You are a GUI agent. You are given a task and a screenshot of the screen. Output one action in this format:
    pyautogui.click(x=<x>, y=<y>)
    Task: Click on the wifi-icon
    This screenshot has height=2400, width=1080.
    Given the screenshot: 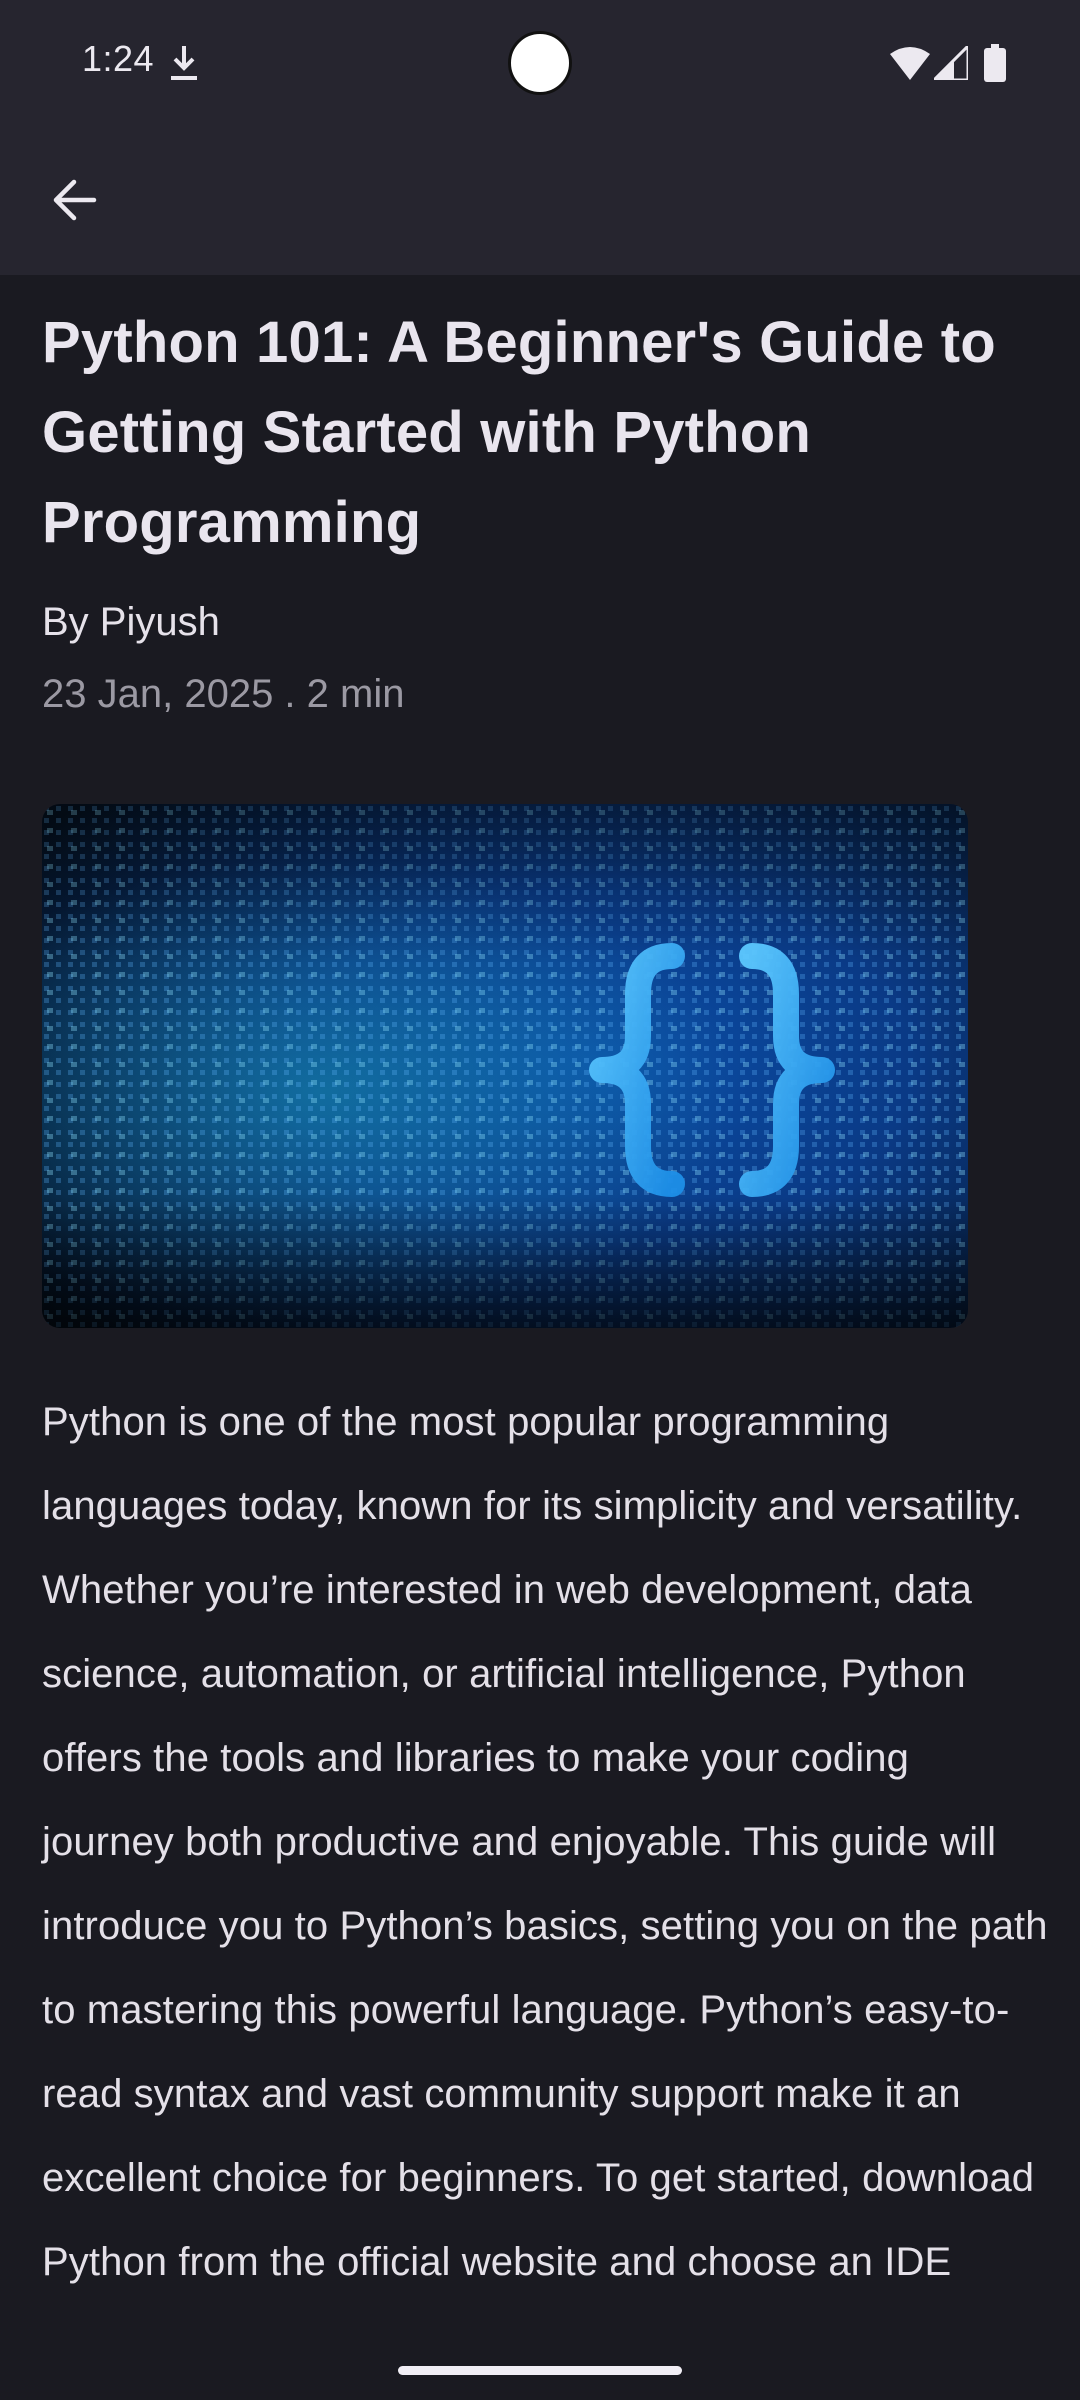 What is the action you would take?
    pyautogui.click(x=910, y=63)
    